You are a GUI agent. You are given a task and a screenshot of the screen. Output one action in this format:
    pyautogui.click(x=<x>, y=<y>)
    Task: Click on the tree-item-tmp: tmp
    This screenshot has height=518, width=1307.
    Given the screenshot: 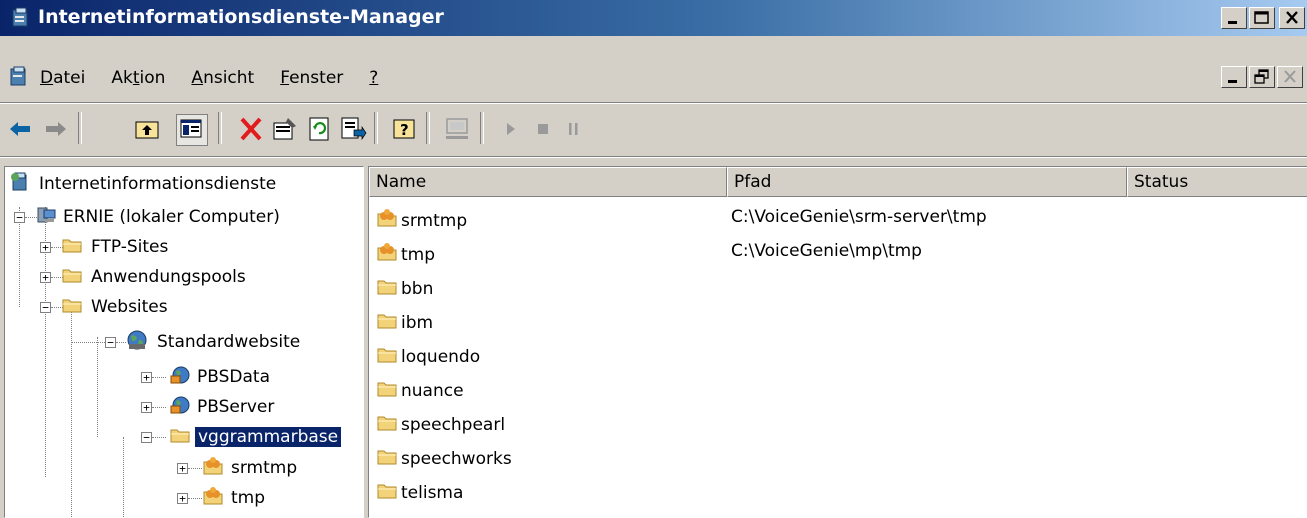 What is the action you would take?
    pyautogui.click(x=233, y=498)
    